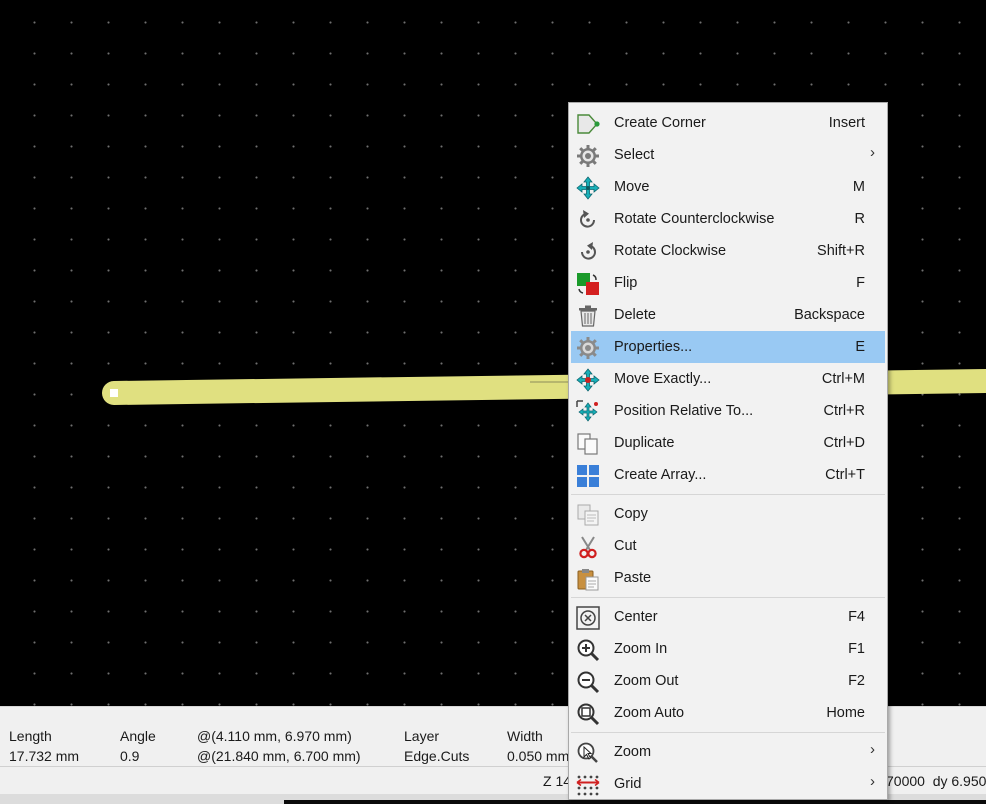  I want to click on menu-item-create-array: Create Array... Ctrl+T, so click(728, 475).